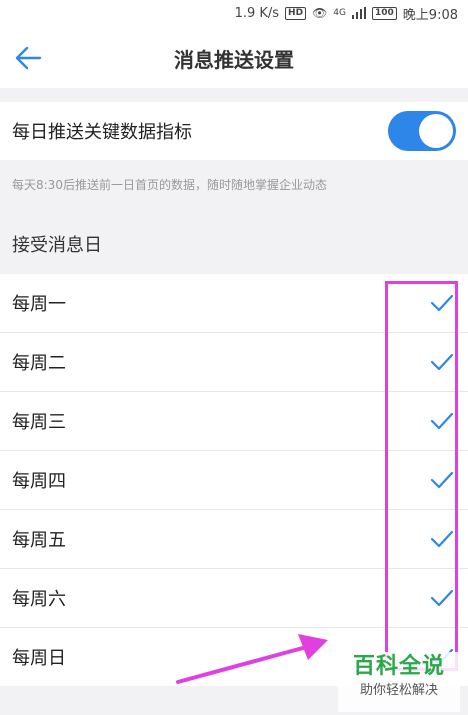  What do you see at coordinates (399, 682) in the screenshot?
I see `watermark-logo: 百科全说 助你轻松解决` at bounding box center [399, 682].